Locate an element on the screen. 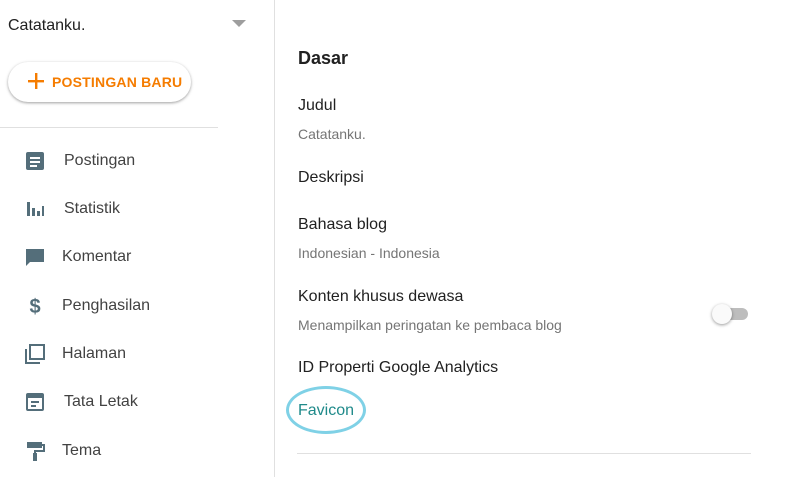 This screenshot has width=812, height=477. sidebar-item-label: Komentar is located at coordinates (97, 256).